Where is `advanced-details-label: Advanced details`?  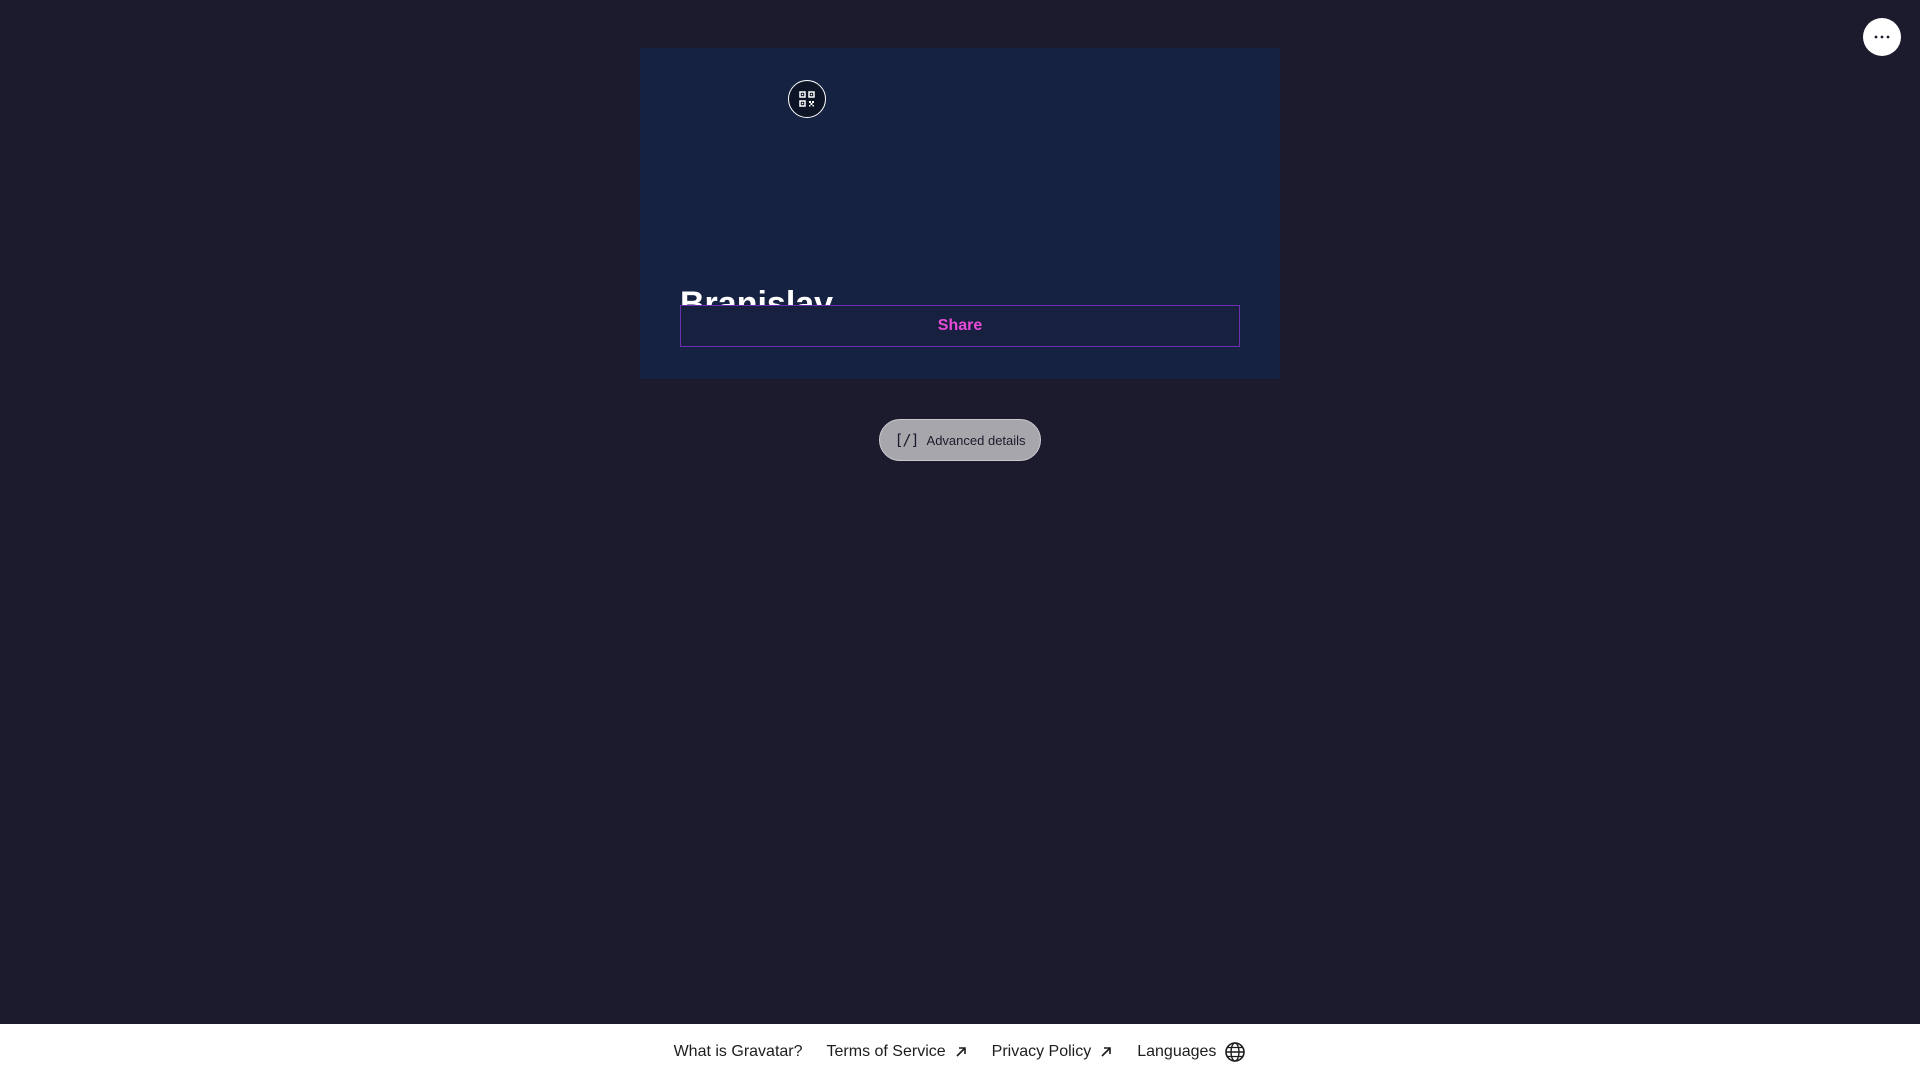
advanced-details-label: Advanced details is located at coordinates (976, 440).